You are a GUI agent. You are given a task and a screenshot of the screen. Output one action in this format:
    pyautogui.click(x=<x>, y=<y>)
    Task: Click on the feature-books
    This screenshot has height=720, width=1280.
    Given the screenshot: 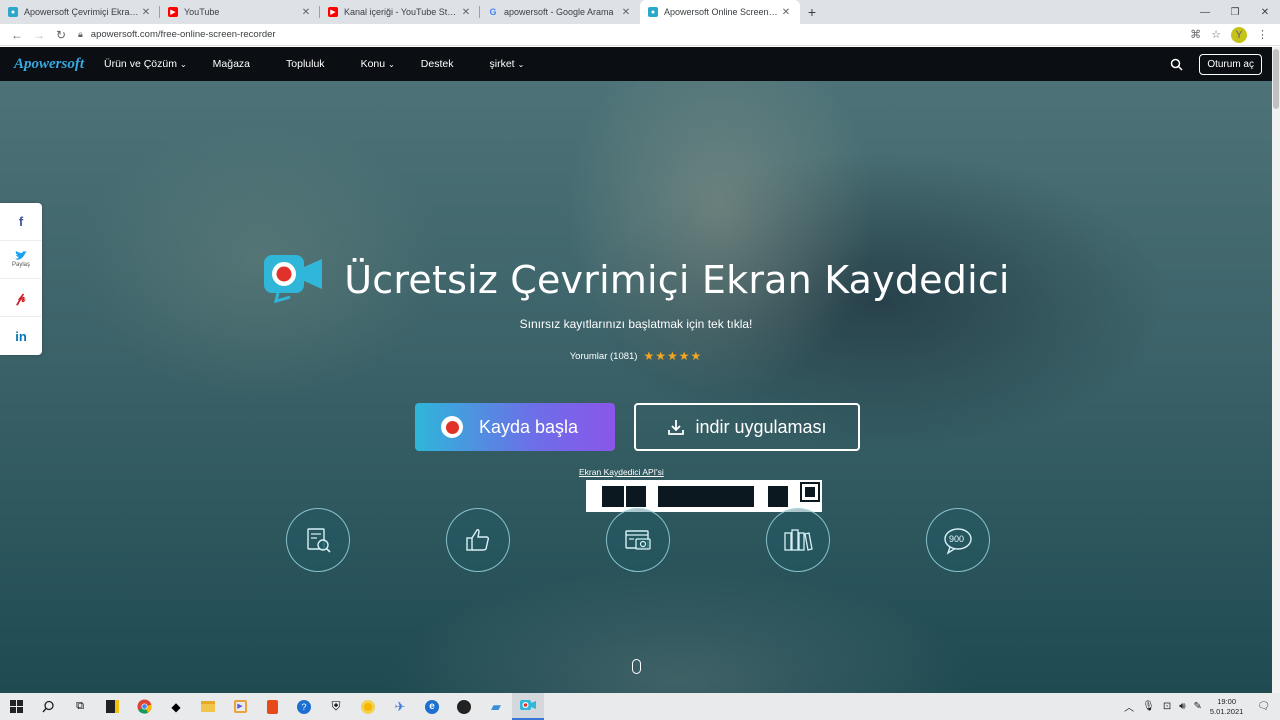 What is the action you would take?
    pyautogui.click(x=798, y=540)
    